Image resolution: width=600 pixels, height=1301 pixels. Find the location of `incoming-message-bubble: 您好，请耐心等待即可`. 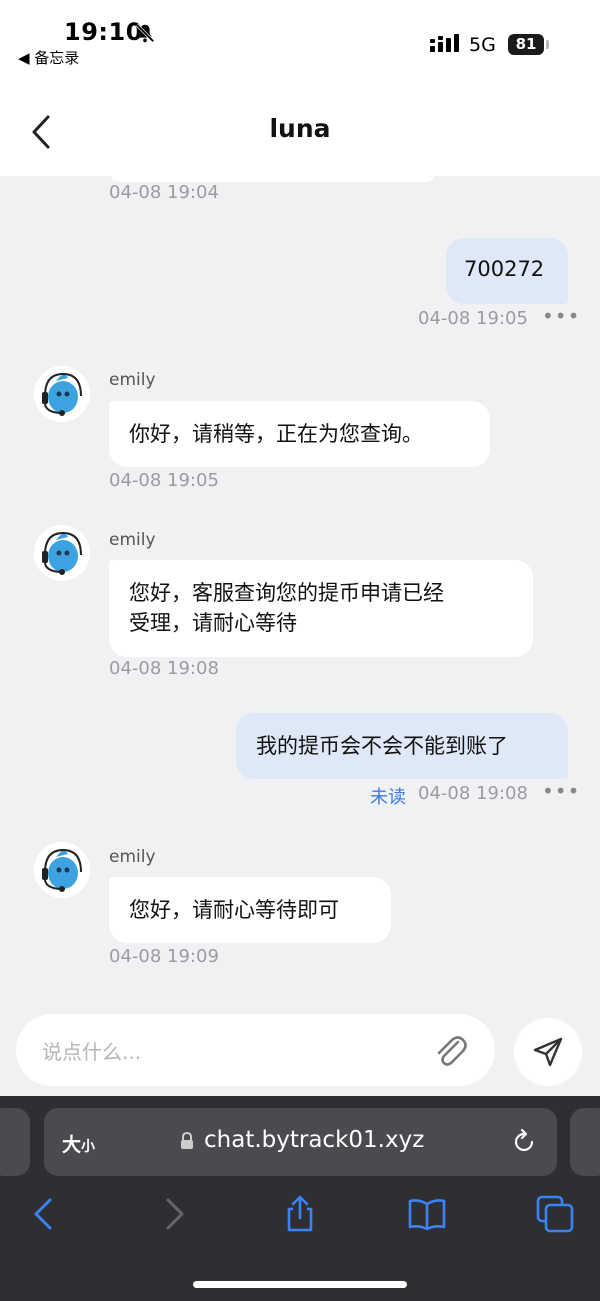

incoming-message-bubble: 您好，请耐心等待即可 is located at coordinates (250, 910).